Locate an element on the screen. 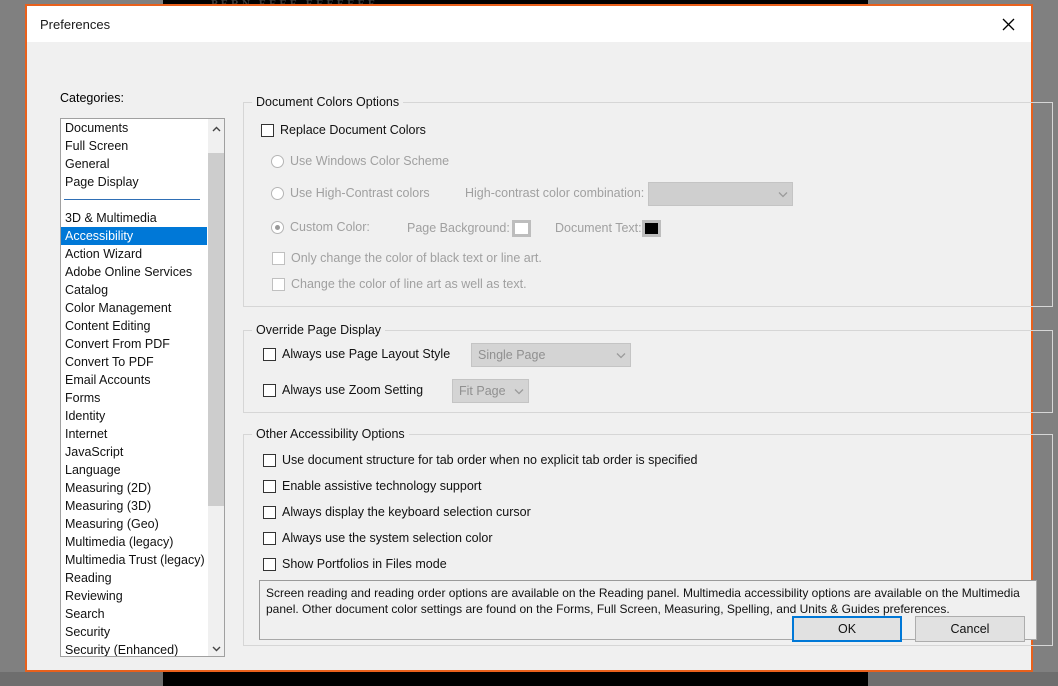 The height and width of the screenshot is (686, 1058). ok-button: OK is located at coordinates (847, 629).